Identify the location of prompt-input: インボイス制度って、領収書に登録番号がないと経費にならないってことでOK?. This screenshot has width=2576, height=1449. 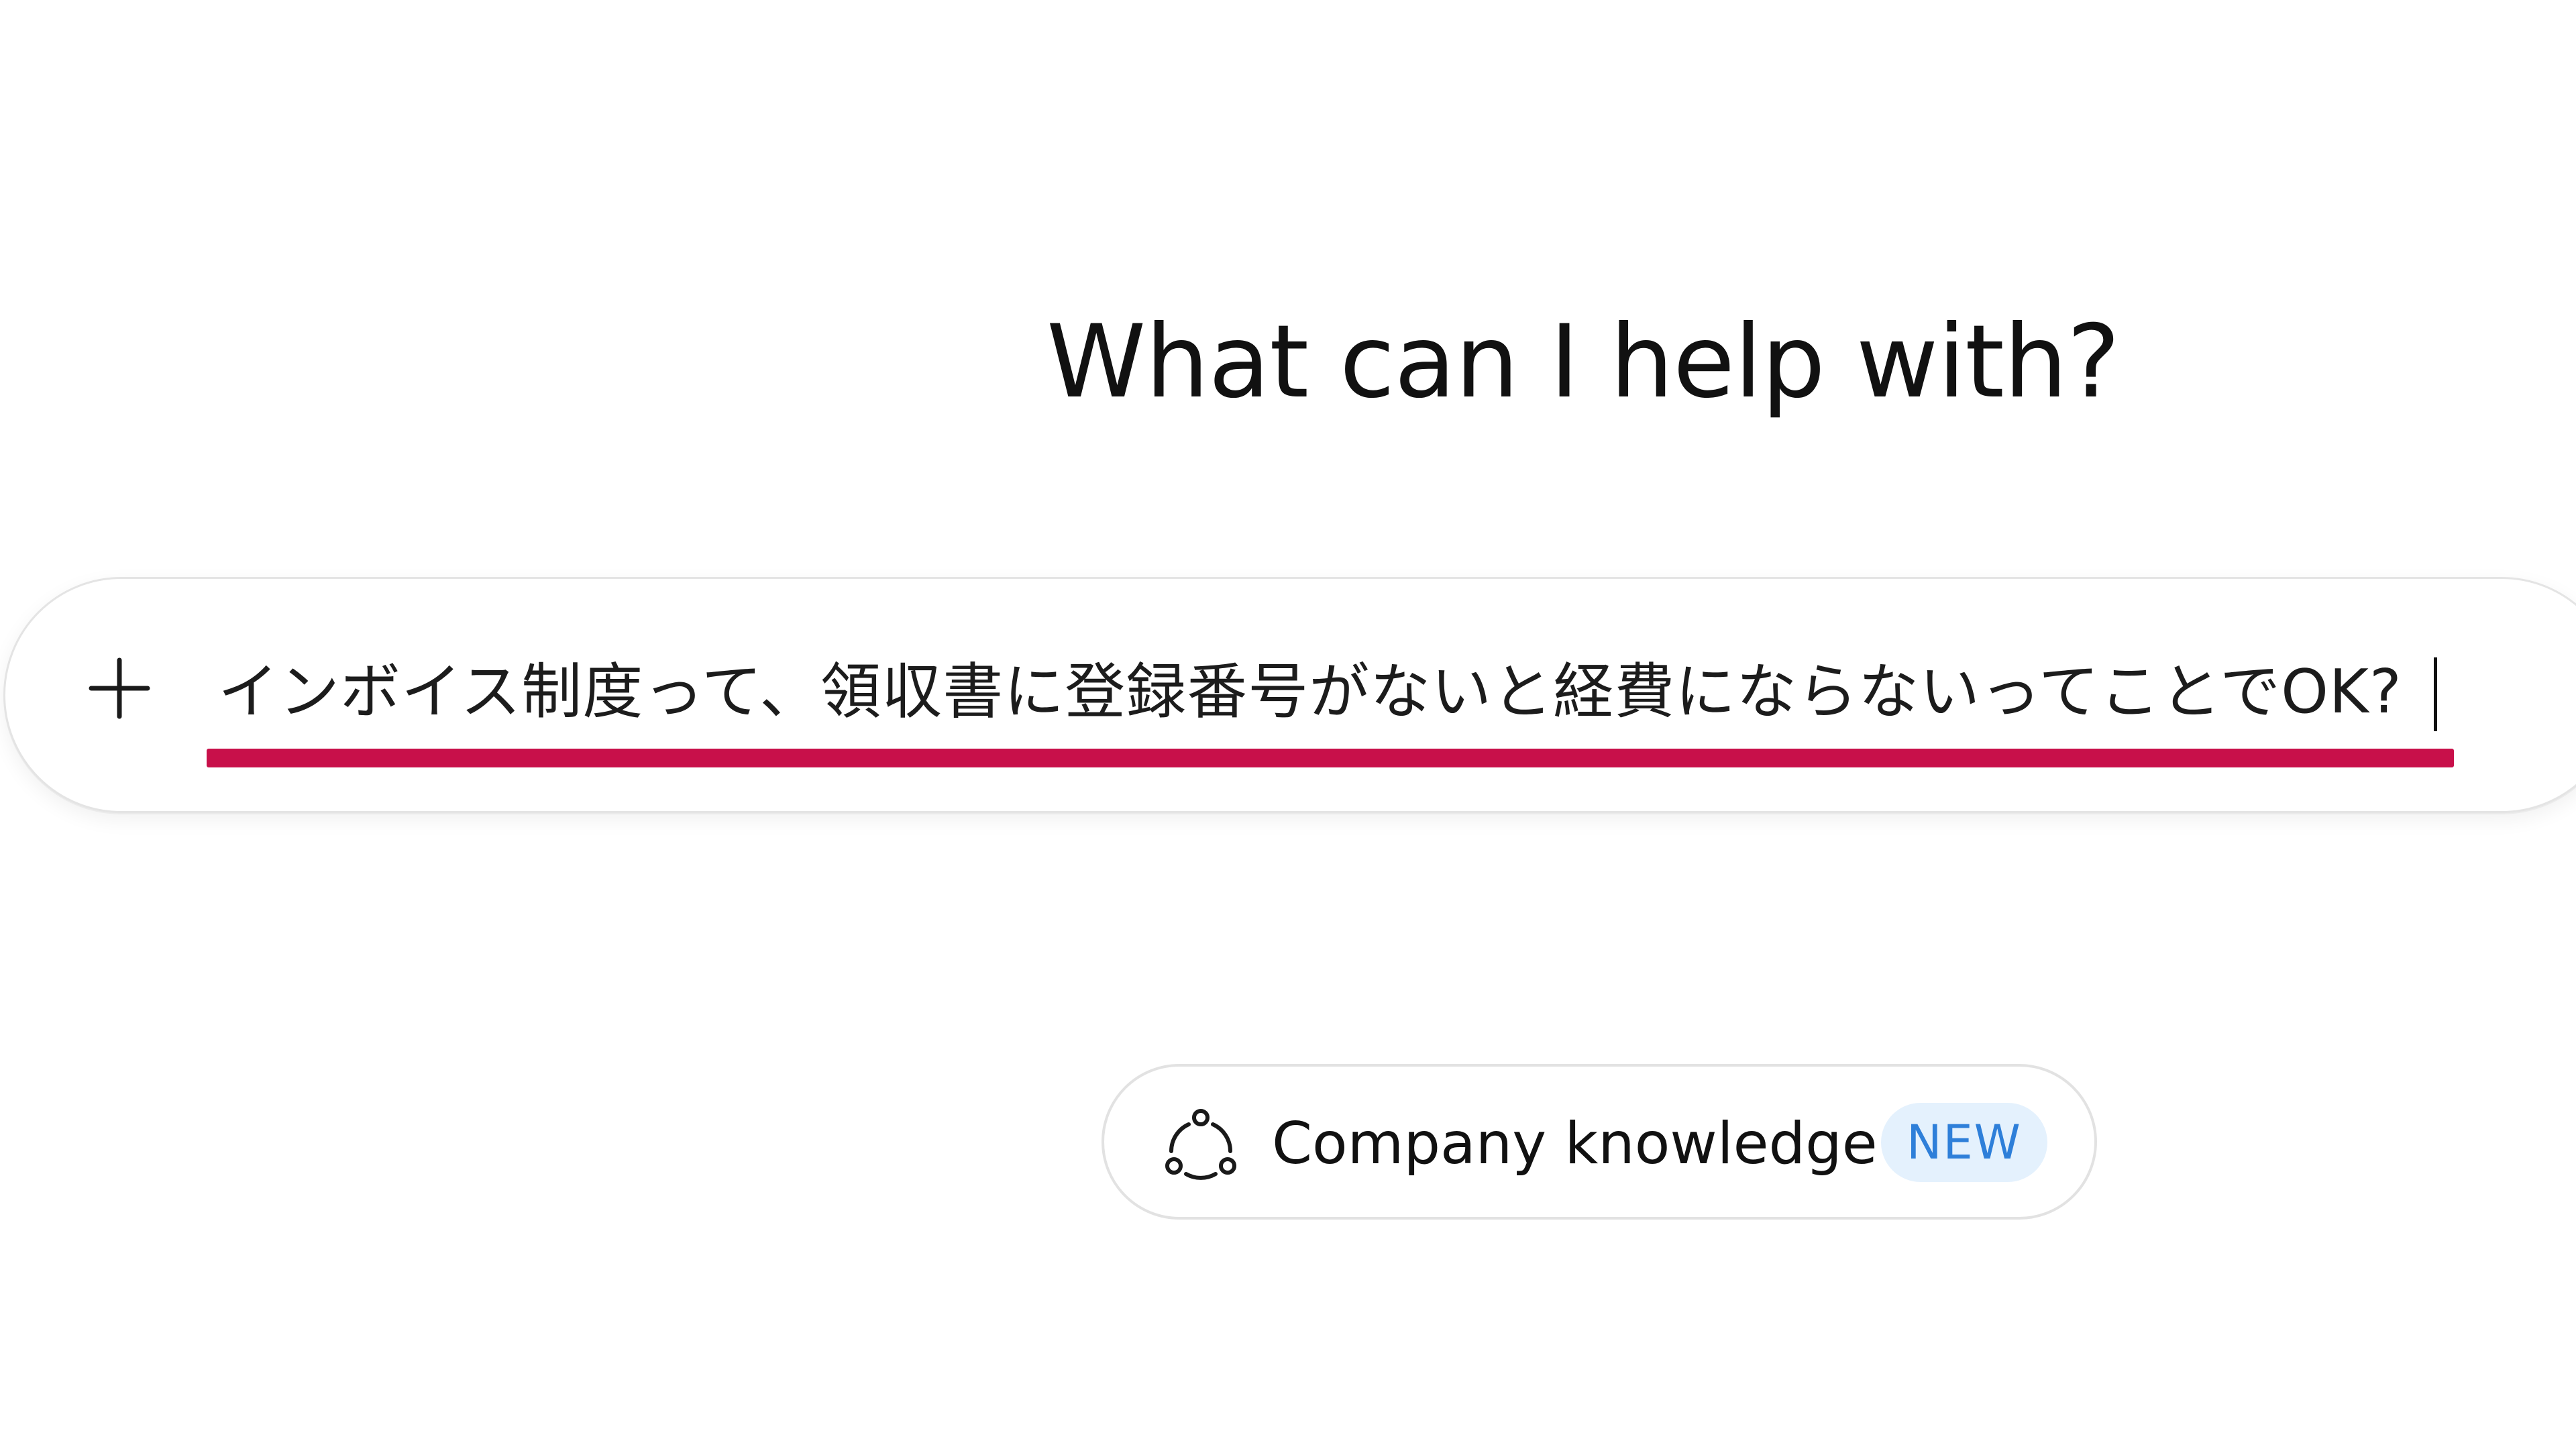
(1310, 692).